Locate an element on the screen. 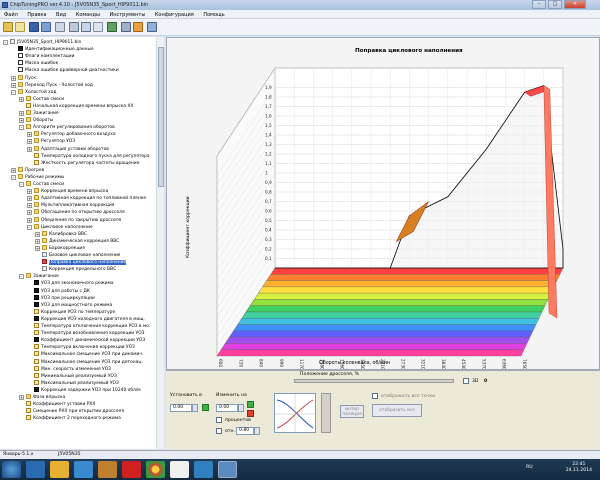  tree-item: Маска ошибок is located at coordinates (34, 63).